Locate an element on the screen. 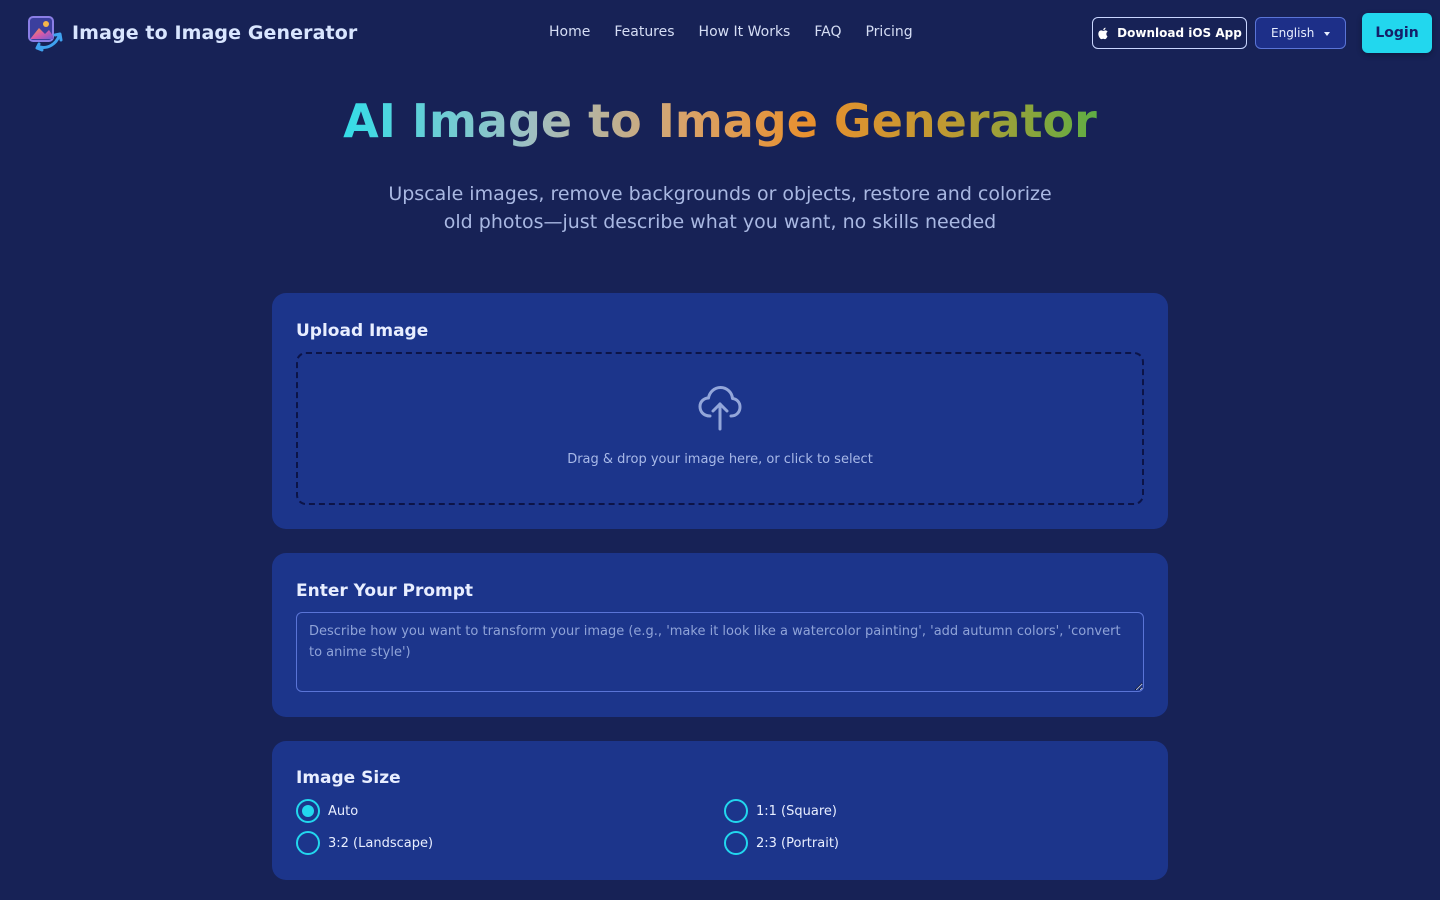 This screenshot has width=1440, height=900. size-option-label: 2:3 (Portrait) is located at coordinates (797, 843).